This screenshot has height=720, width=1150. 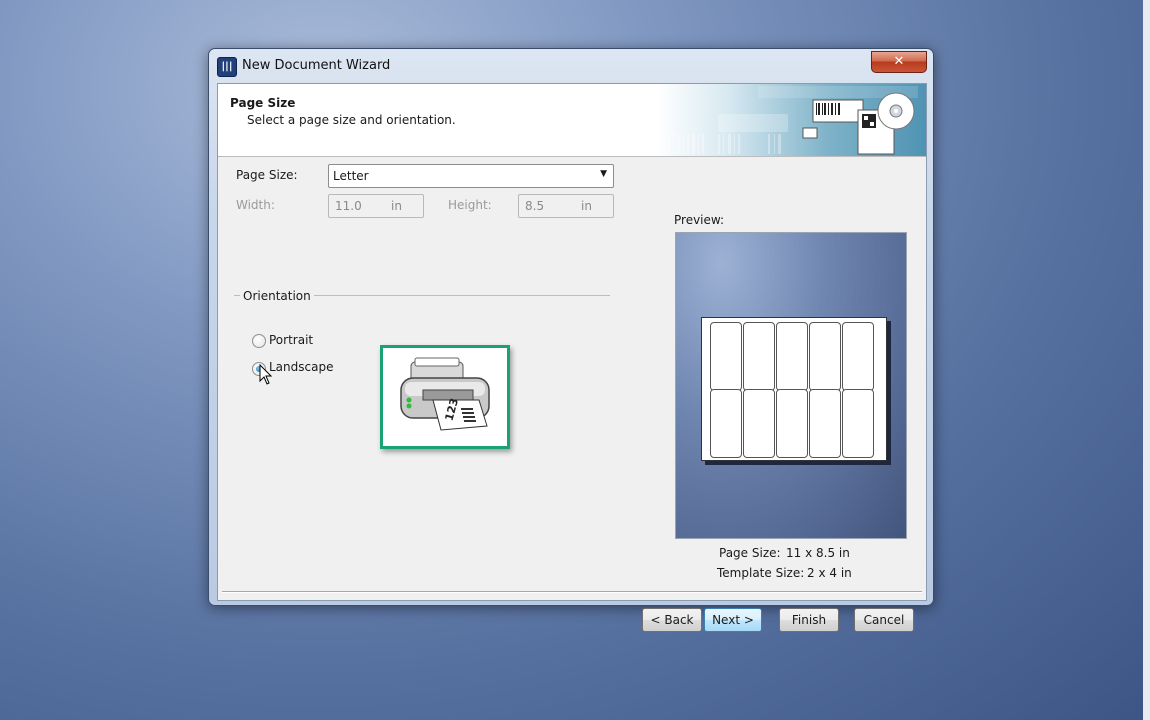 I want to click on preview-template-size-label: Template Size:, so click(x=761, y=573).